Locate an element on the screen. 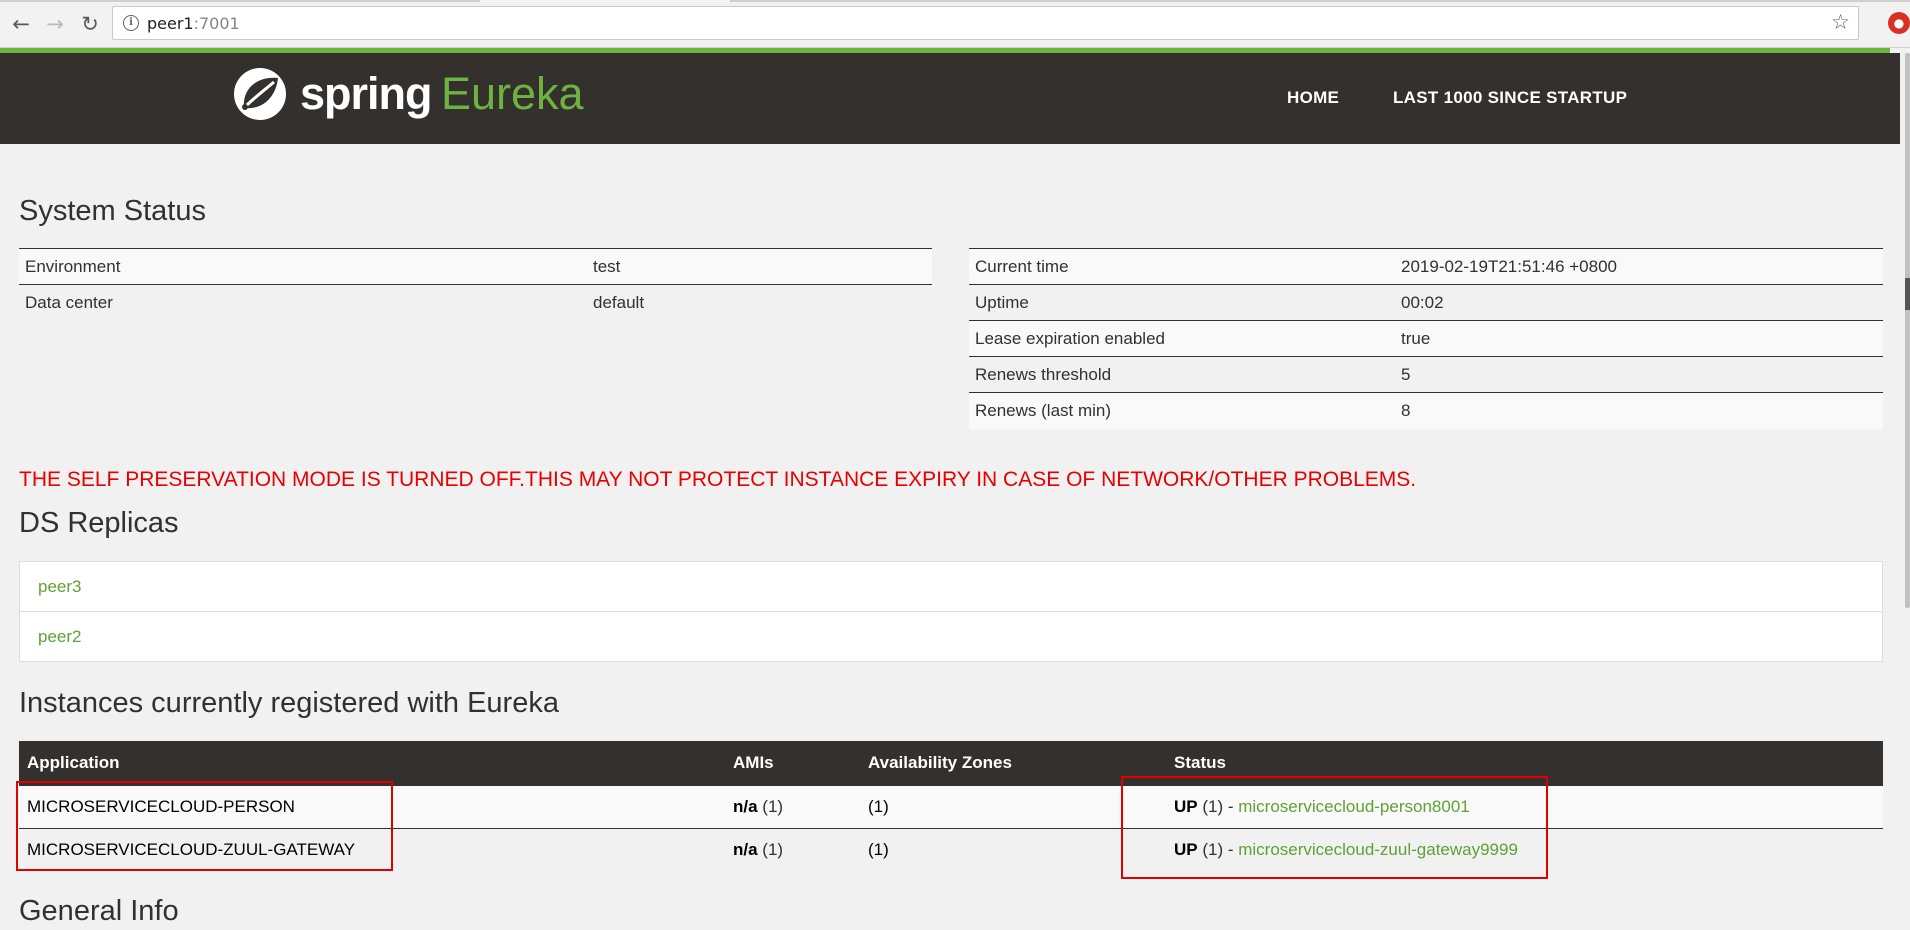  page-scrollbar-marker is located at coordinates (1907, 294).